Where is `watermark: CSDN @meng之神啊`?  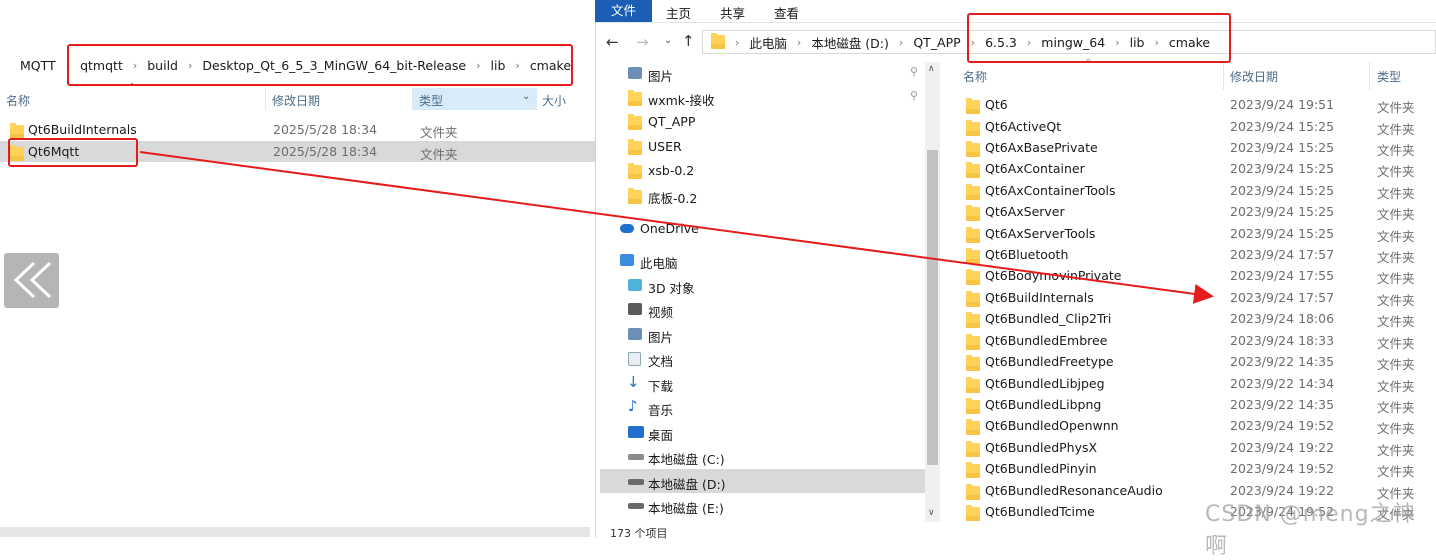 watermark: CSDN @meng之神啊 is located at coordinates (1310, 530).